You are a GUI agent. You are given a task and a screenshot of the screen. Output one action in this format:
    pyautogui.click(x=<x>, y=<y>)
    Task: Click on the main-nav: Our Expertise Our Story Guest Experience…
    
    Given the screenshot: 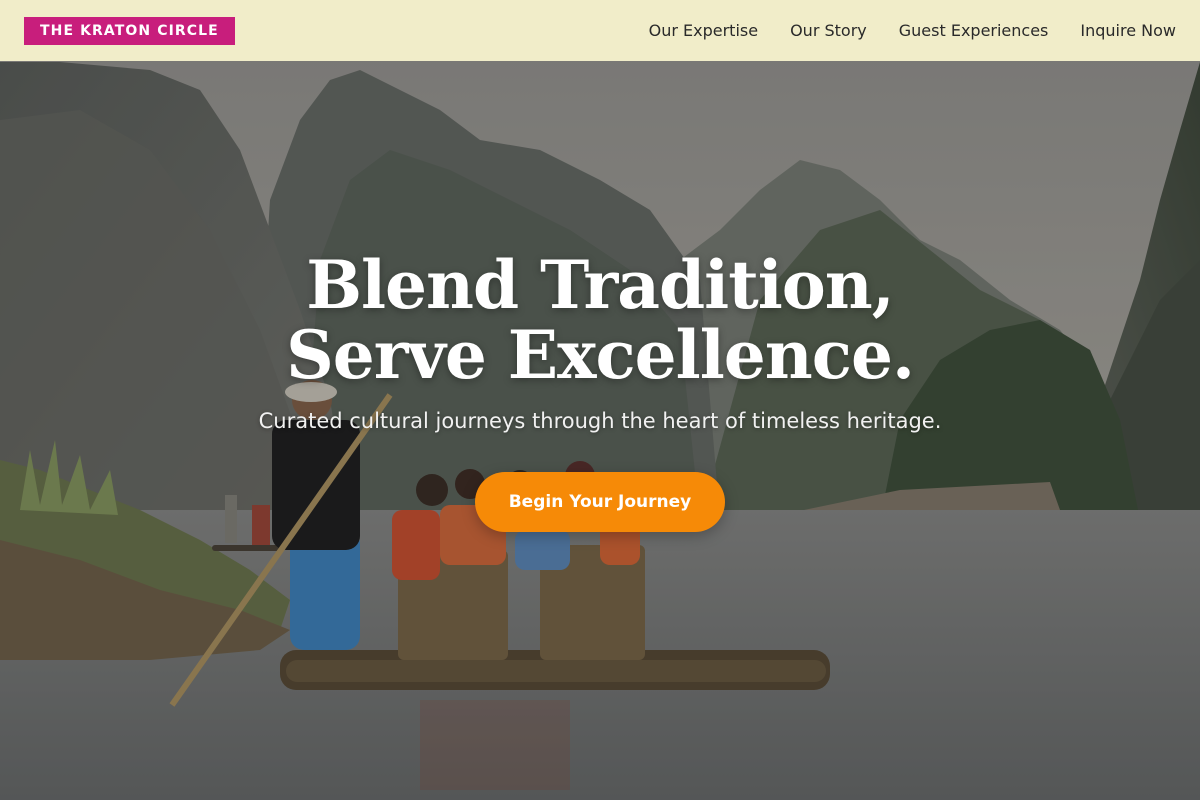 What is the action you would take?
    pyautogui.click(x=896, y=30)
    